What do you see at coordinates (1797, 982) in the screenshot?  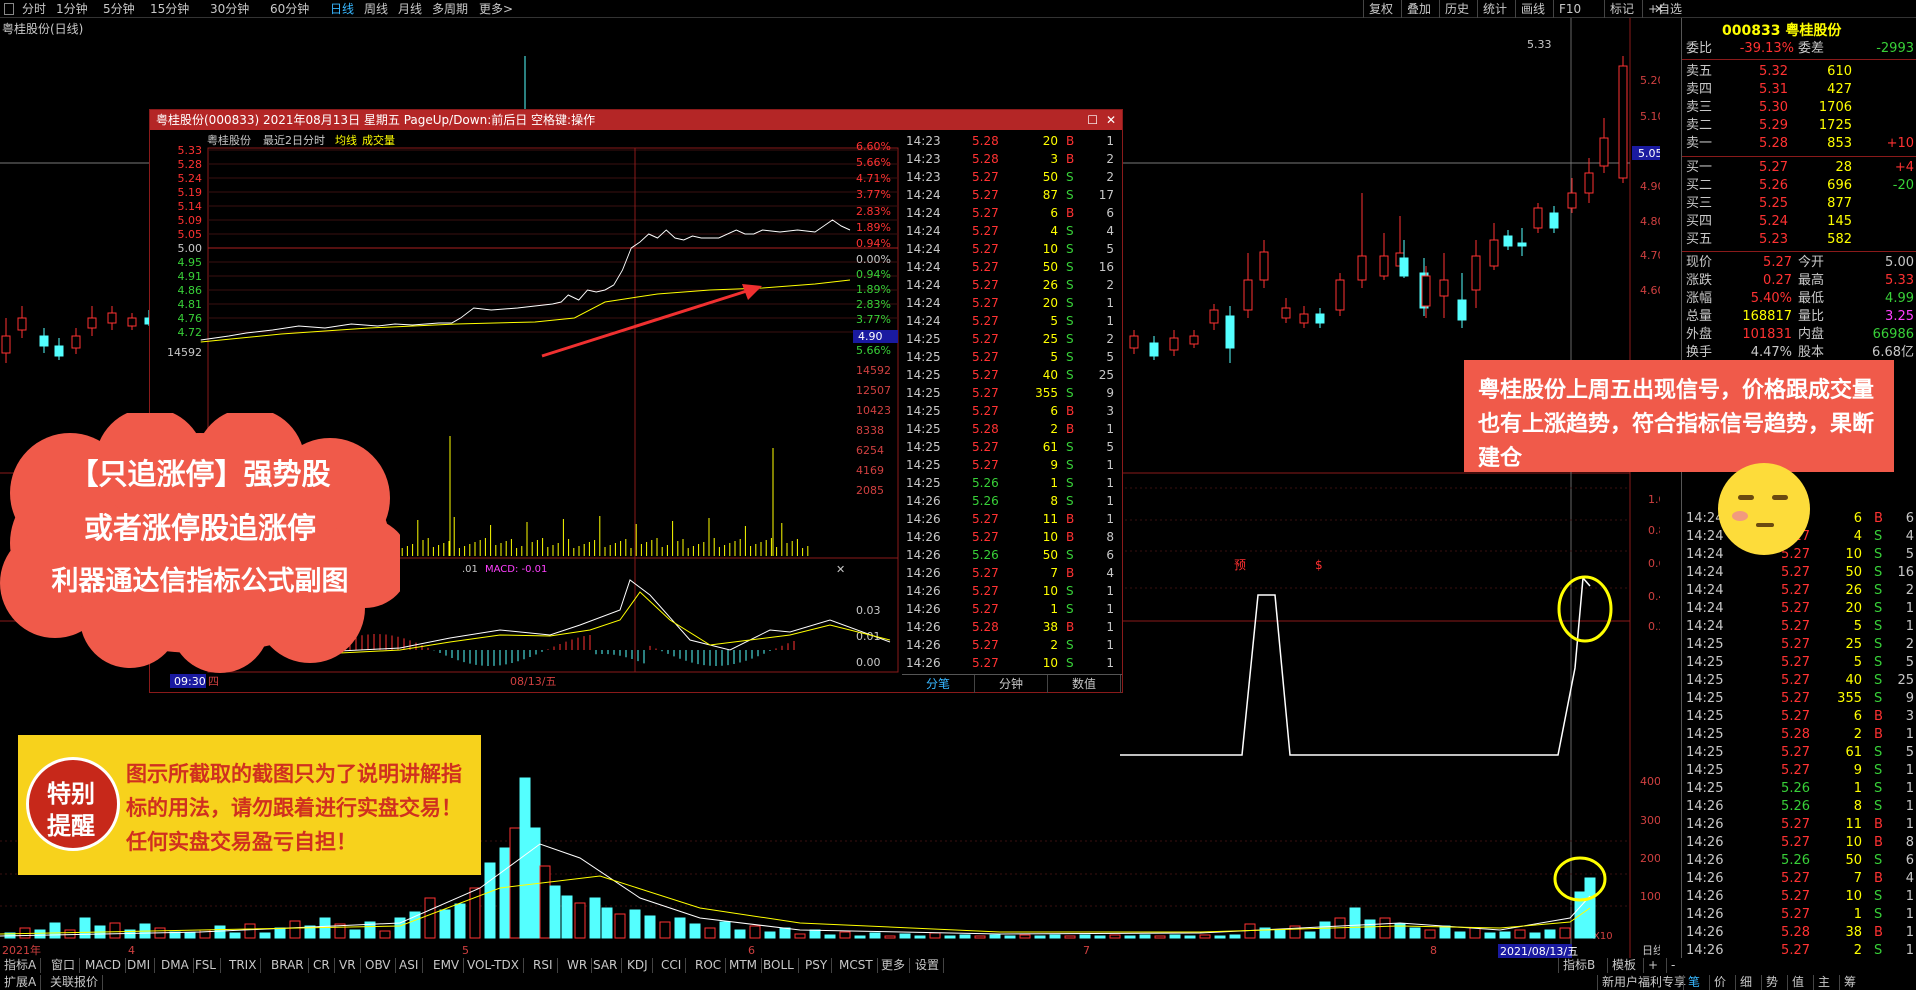 I see `quote-tab-5: 值` at bounding box center [1797, 982].